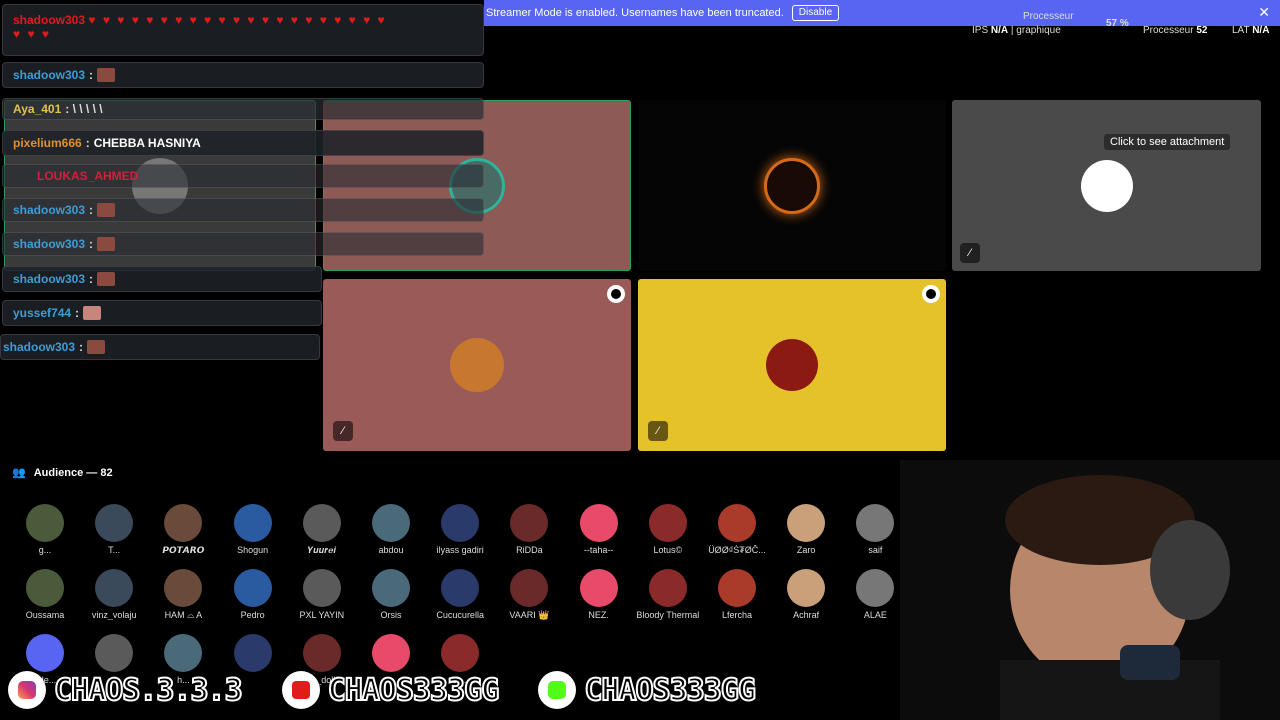 Image resolution: width=1280 pixels, height=720 pixels. What do you see at coordinates (1038, 30) in the screenshot?
I see `gpu-label: graphique` at bounding box center [1038, 30].